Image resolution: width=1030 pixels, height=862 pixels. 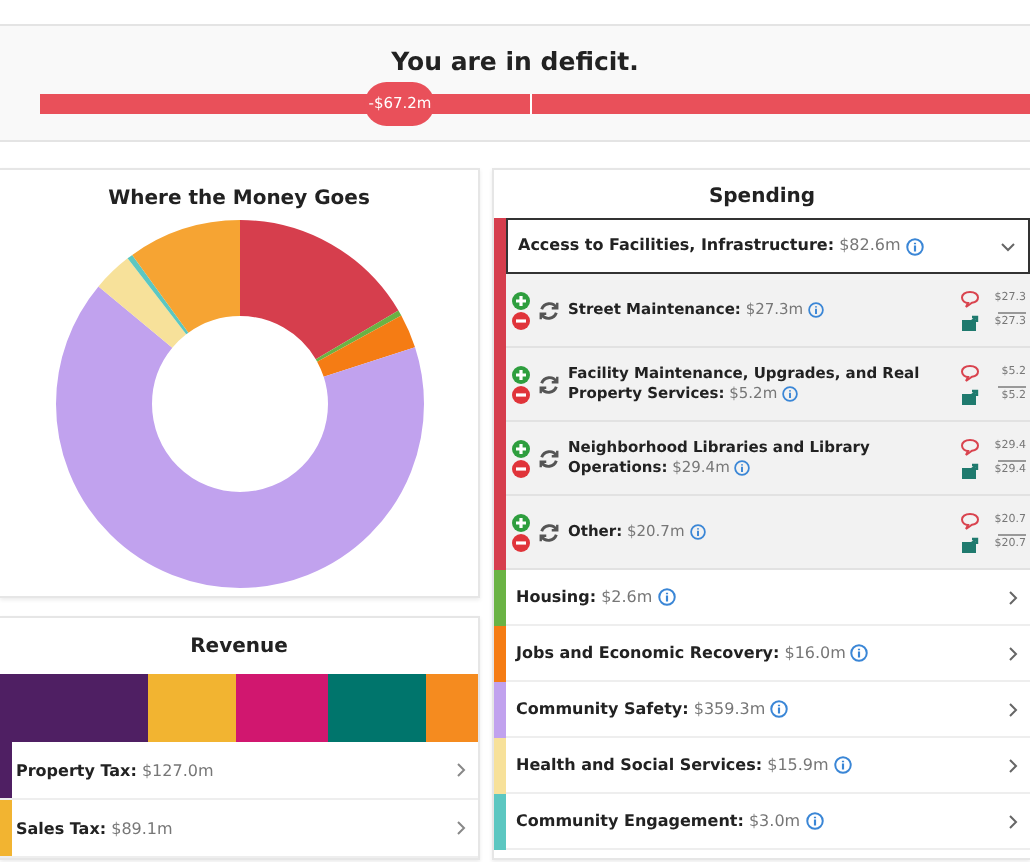 I want to click on spending-title: Spending, so click(x=762, y=198).